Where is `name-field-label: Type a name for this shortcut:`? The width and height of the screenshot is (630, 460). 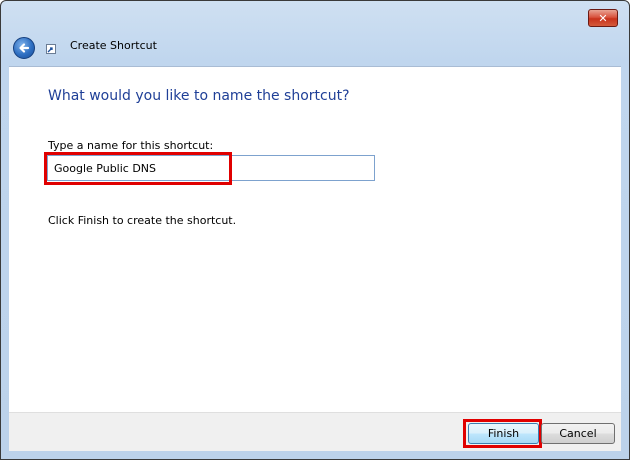 name-field-label: Type a name for this shortcut: is located at coordinates (131, 145).